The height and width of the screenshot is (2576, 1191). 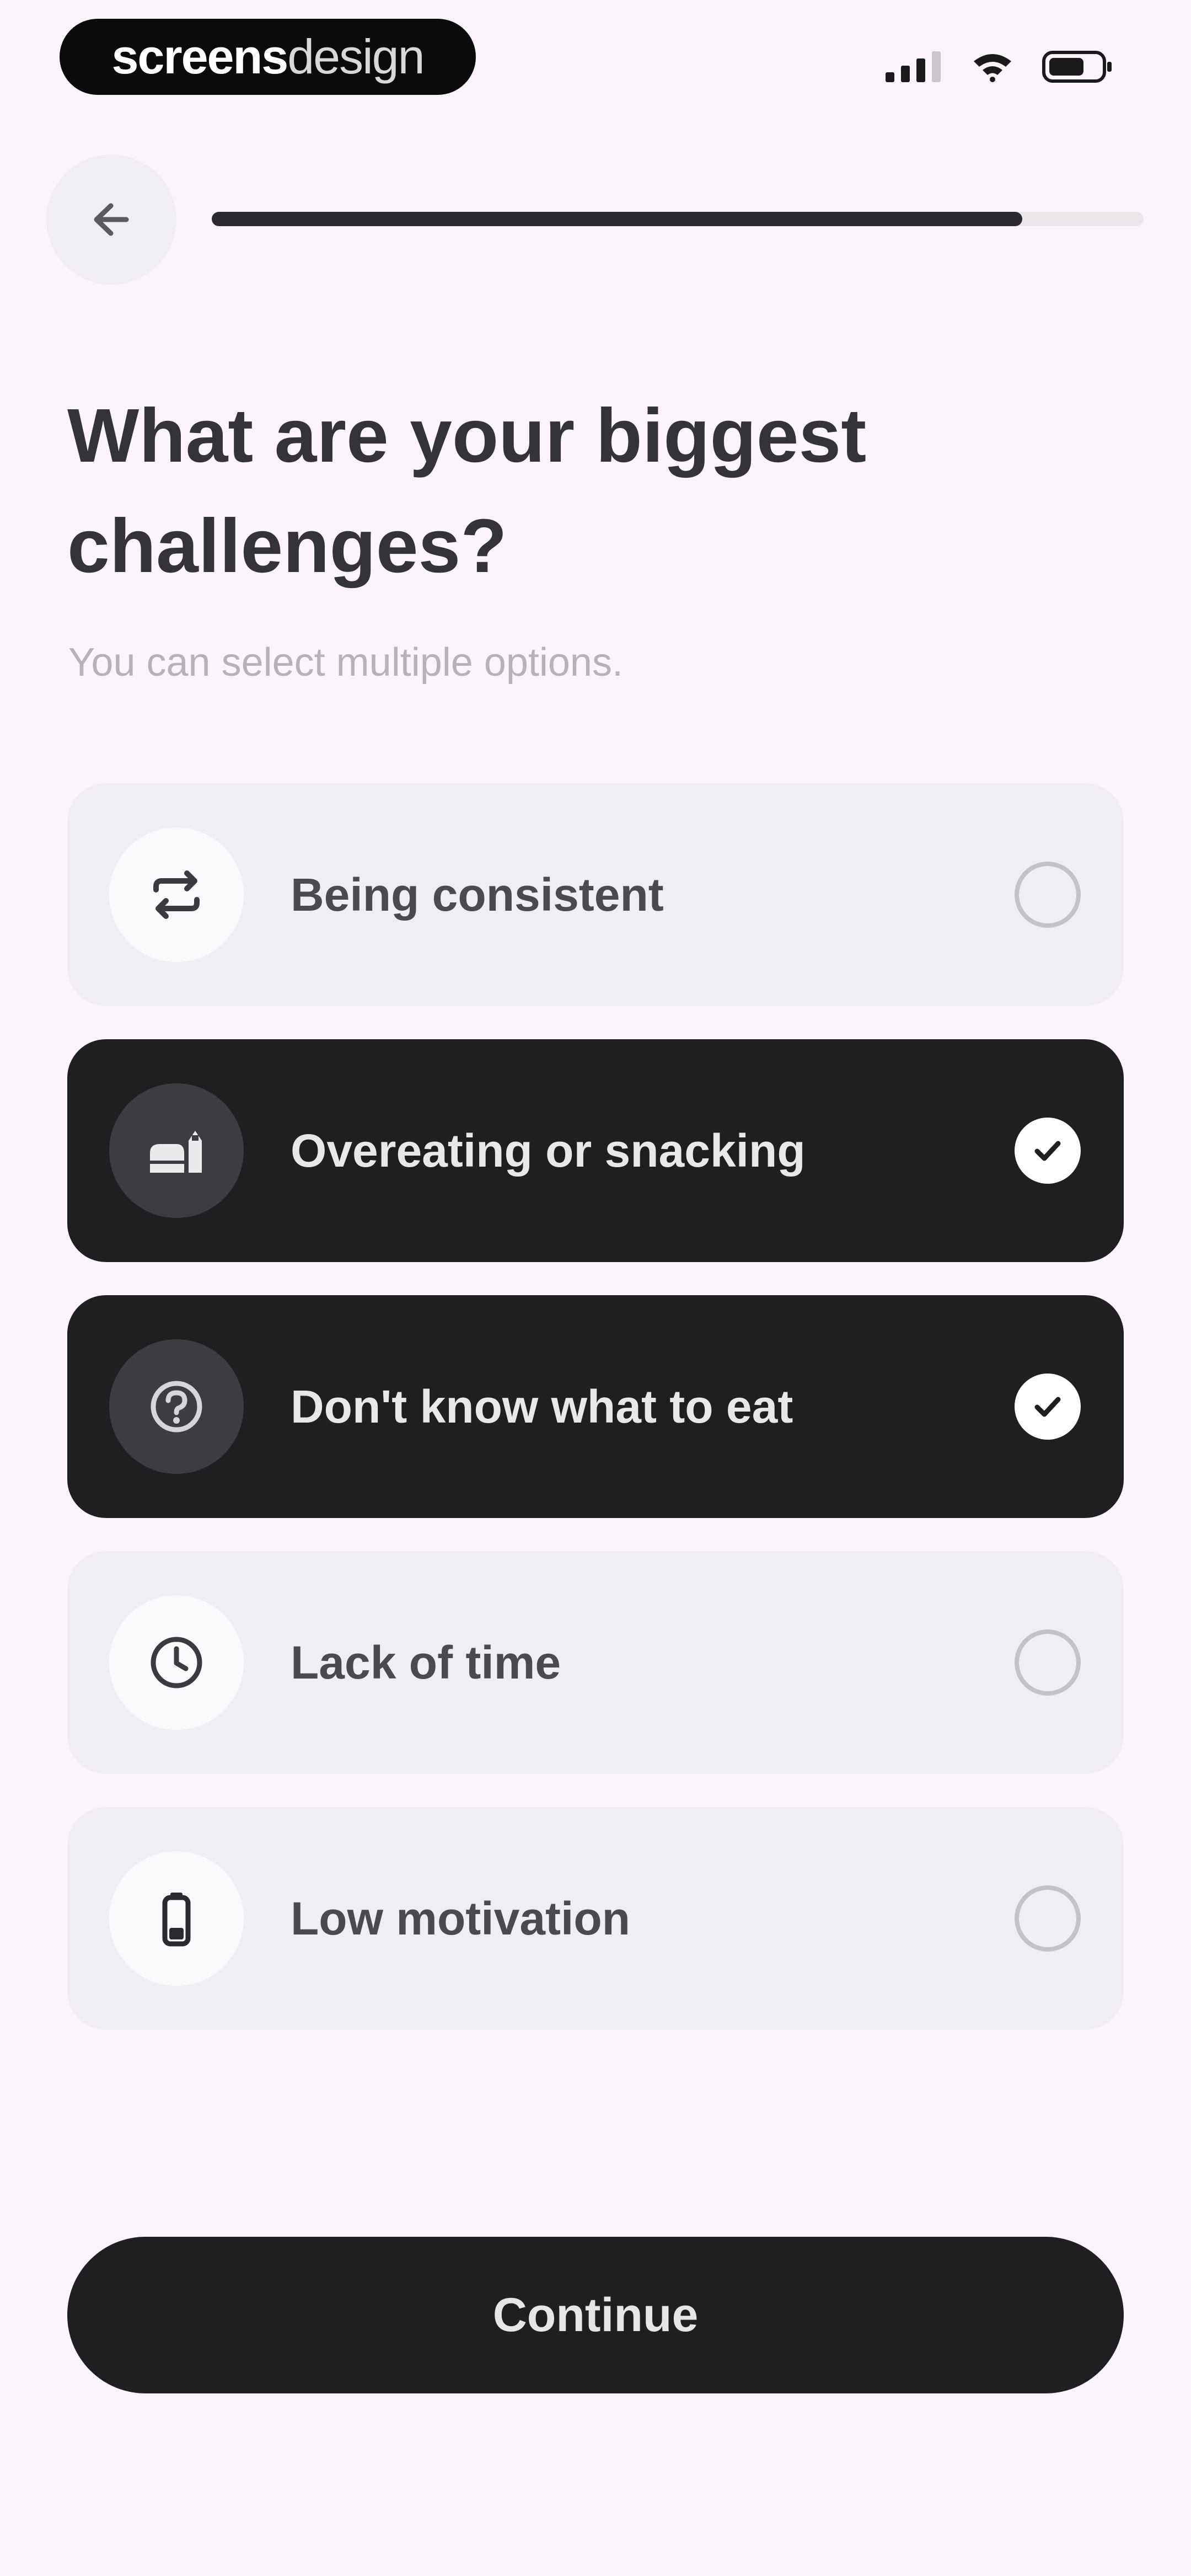 I want to click on option-label: Lack of time, so click(x=426, y=1662).